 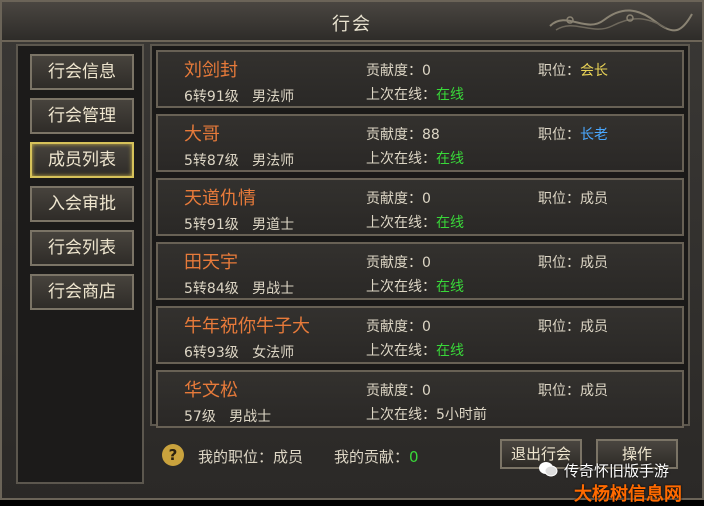 What do you see at coordinates (239, 225) in the screenshot?
I see `member-level: 5转91级 男道士` at bounding box center [239, 225].